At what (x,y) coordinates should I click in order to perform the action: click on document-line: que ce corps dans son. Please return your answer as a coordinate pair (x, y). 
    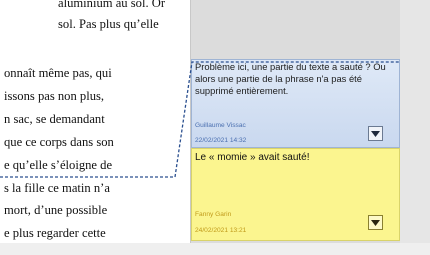
    Looking at the image, I should click on (59, 142).